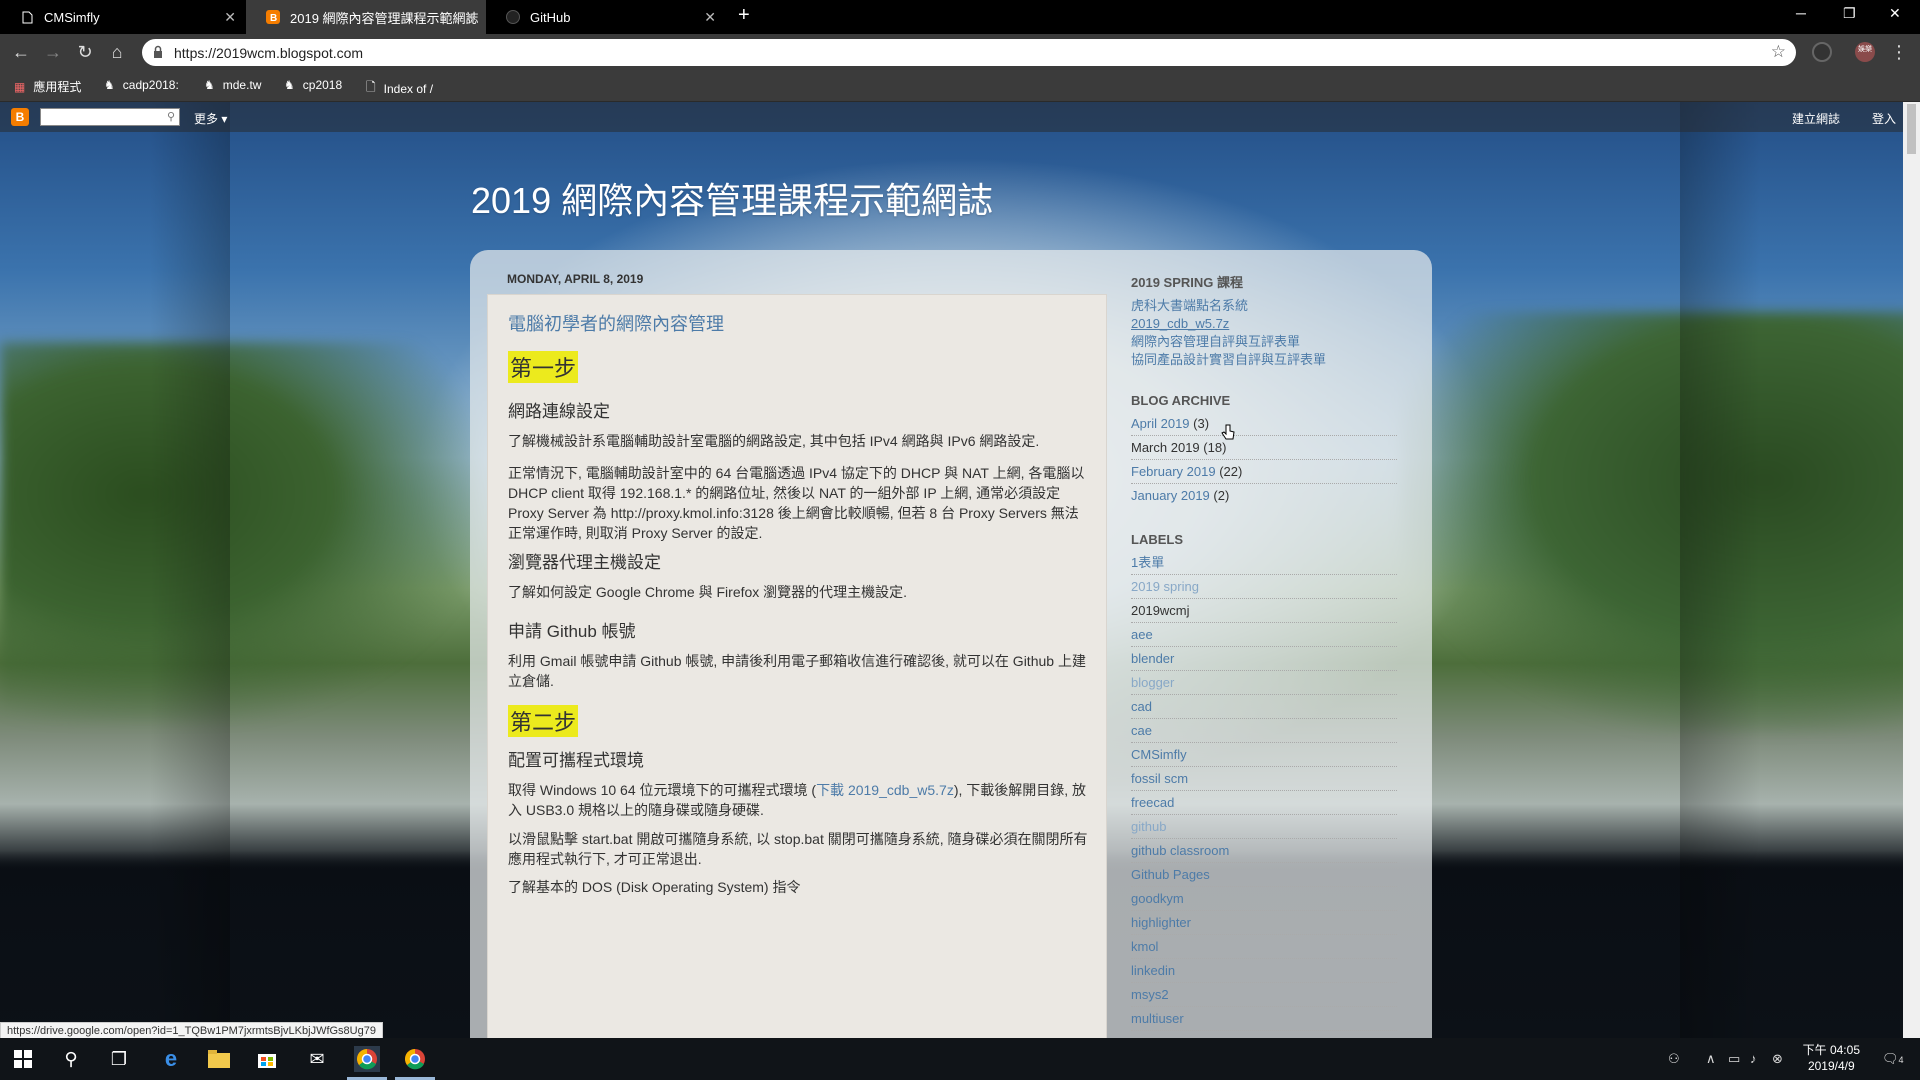 The height and width of the screenshot is (1080, 1920). What do you see at coordinates (399, 88) in the screenshot?
I see `bookmark-index: 🗋 Index of /` at bounding box center [399, 88].